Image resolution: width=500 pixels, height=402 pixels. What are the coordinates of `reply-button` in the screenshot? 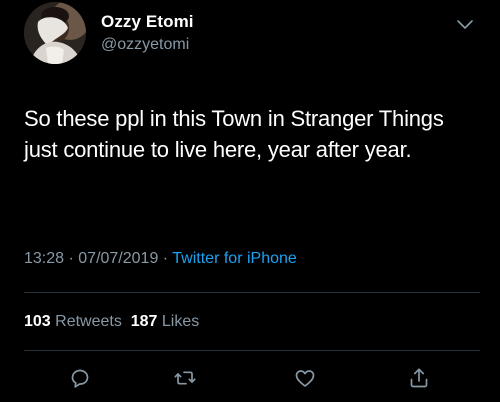 It's located at (80, 378).